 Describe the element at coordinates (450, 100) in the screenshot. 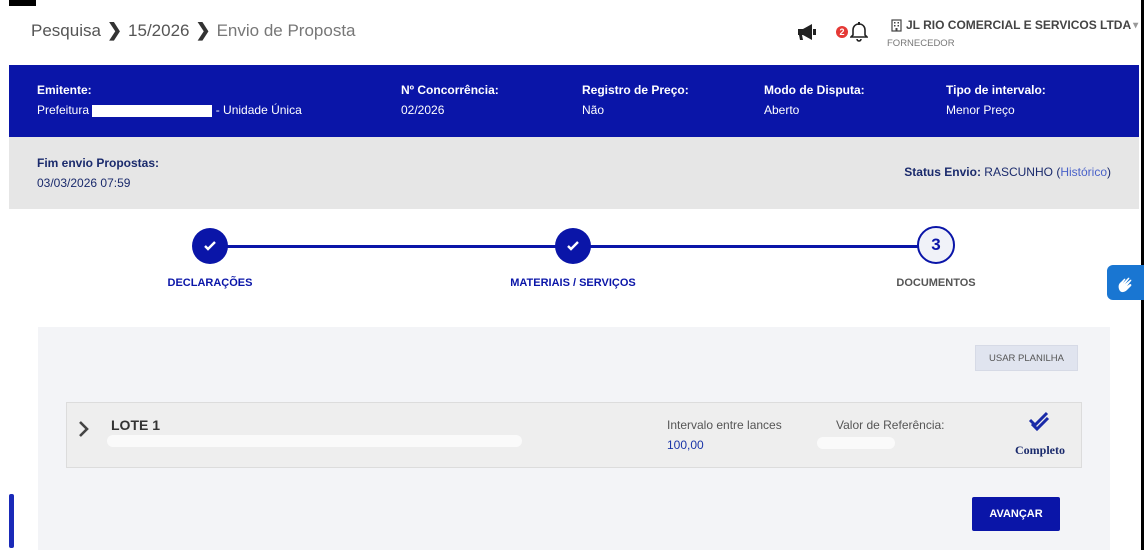

I see `concorrencia-block: Nº Concorrência: 02/2026` at that location.